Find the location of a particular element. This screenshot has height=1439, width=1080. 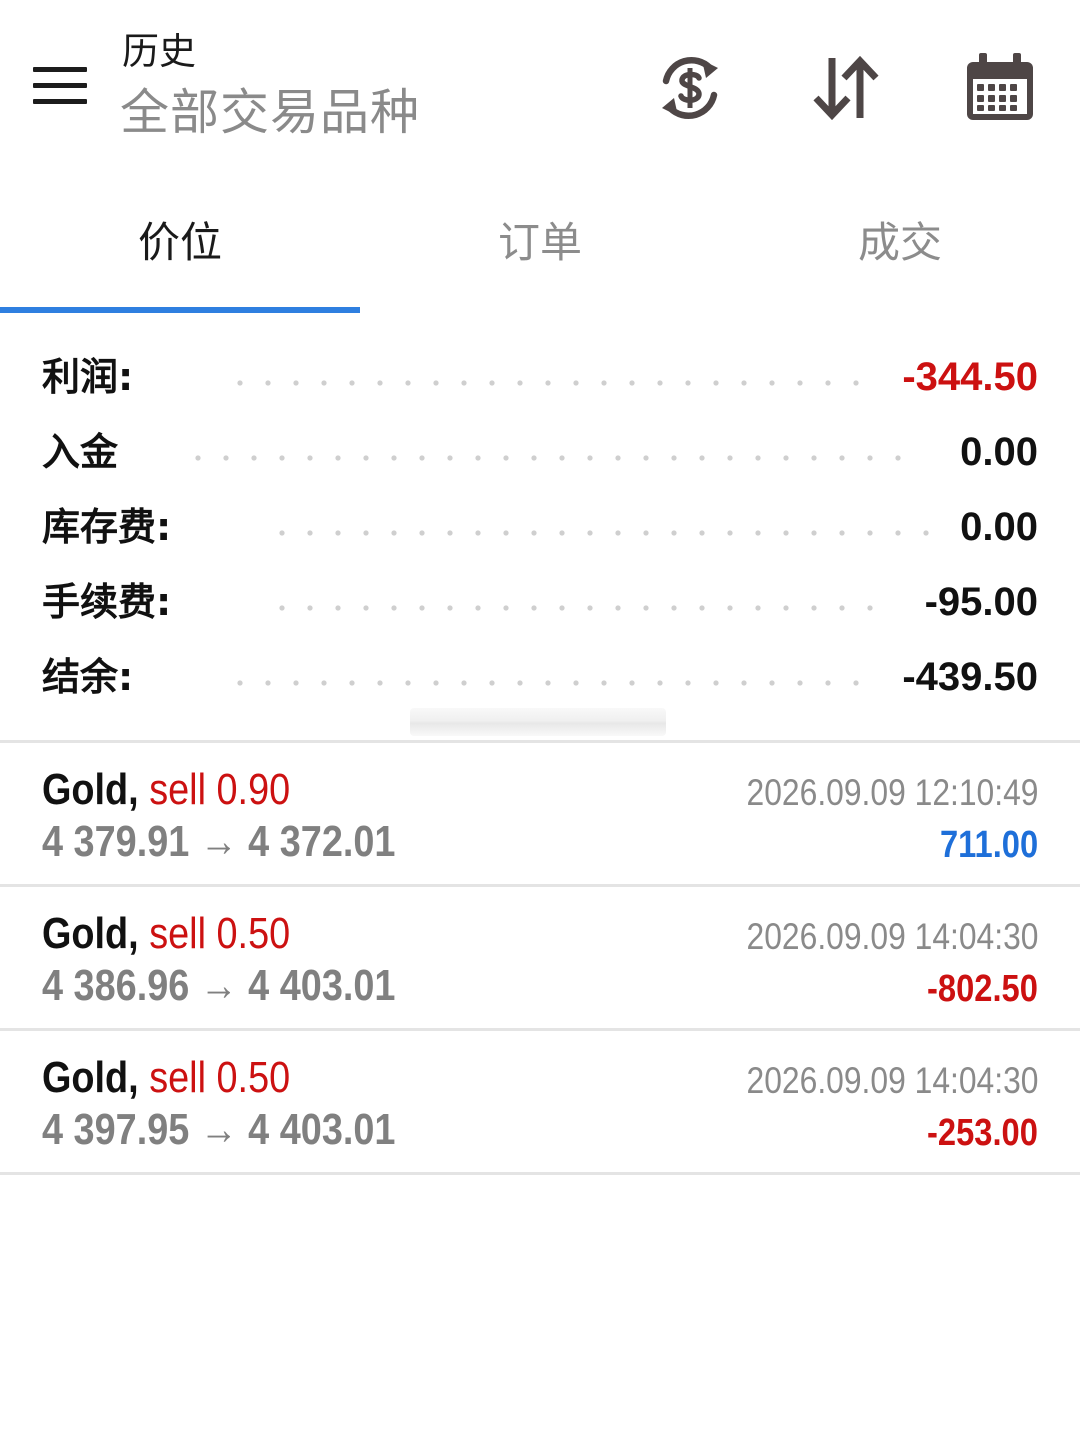

tab-bar: 价位 订单 成交 is located at coordinates (540, 255).